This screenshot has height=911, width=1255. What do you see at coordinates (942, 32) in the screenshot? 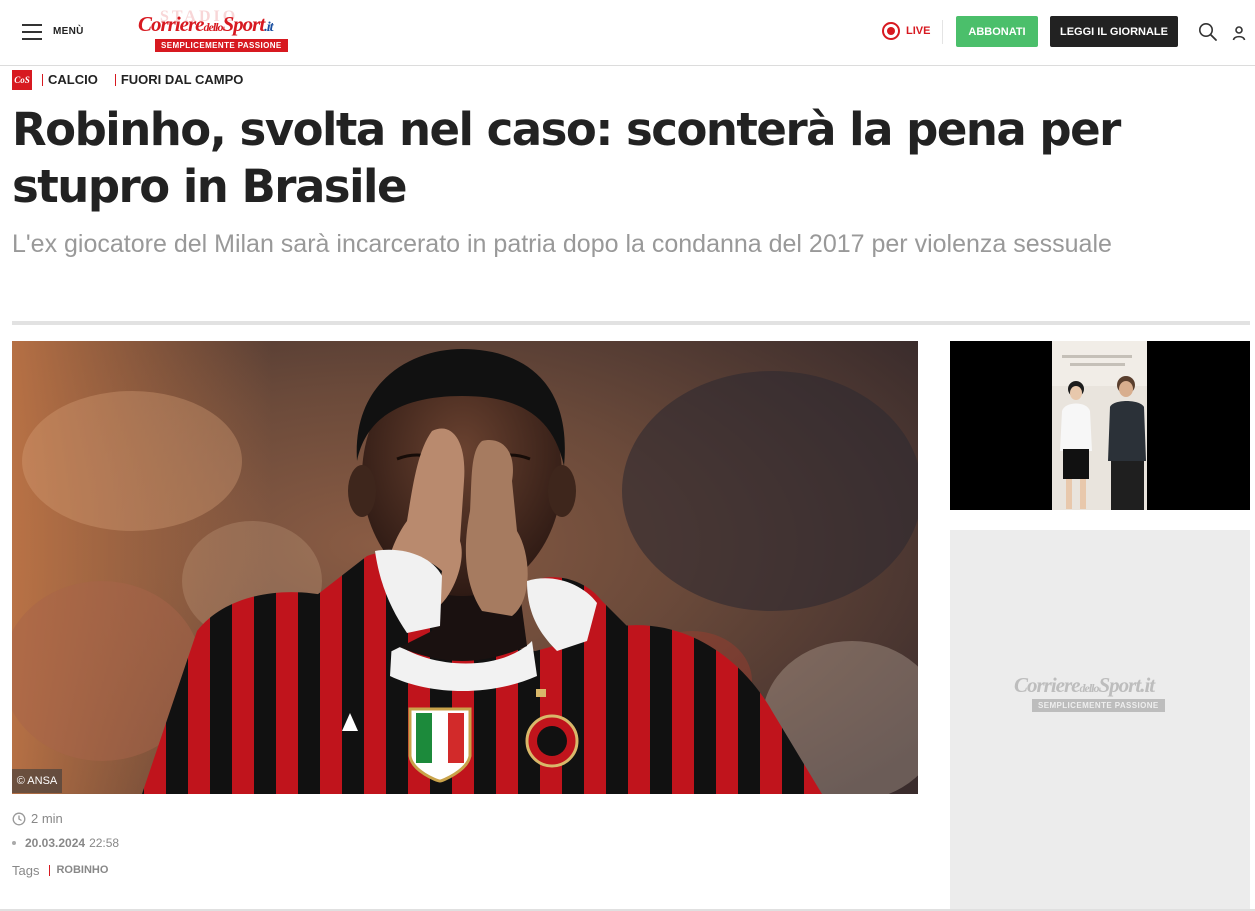
I see `header-divider` at bounding box center [942, 32].